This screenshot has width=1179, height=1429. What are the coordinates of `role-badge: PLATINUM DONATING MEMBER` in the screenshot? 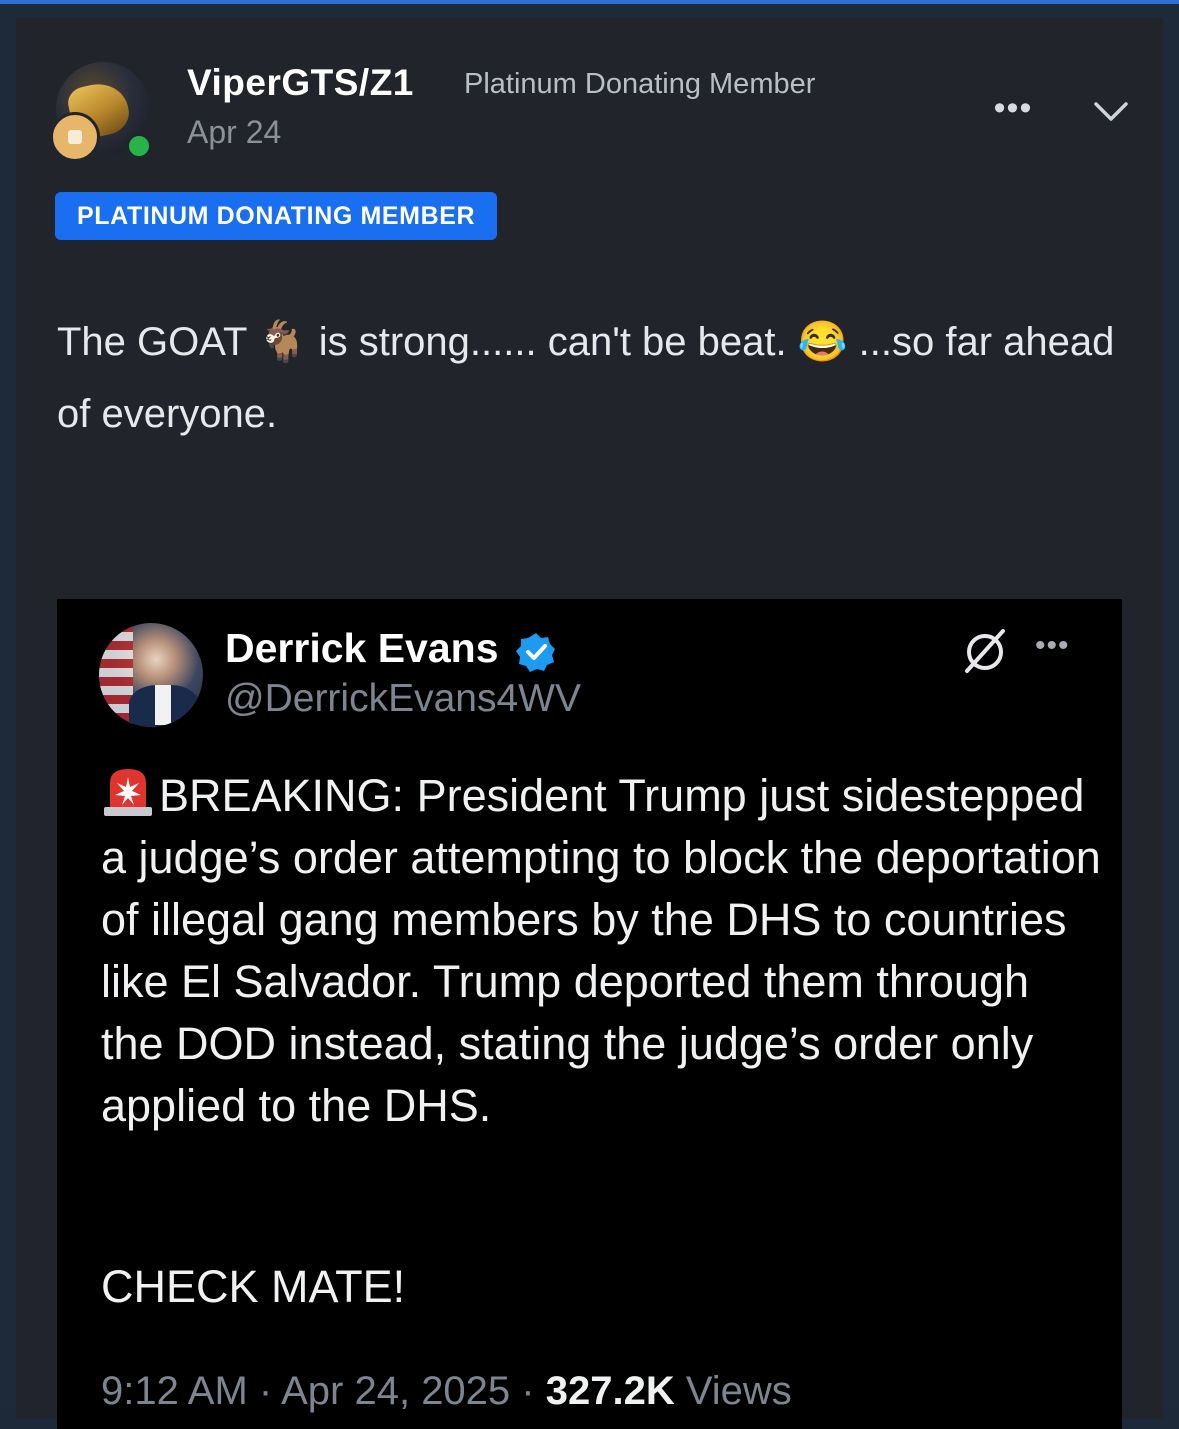 It's located at (276, 216).